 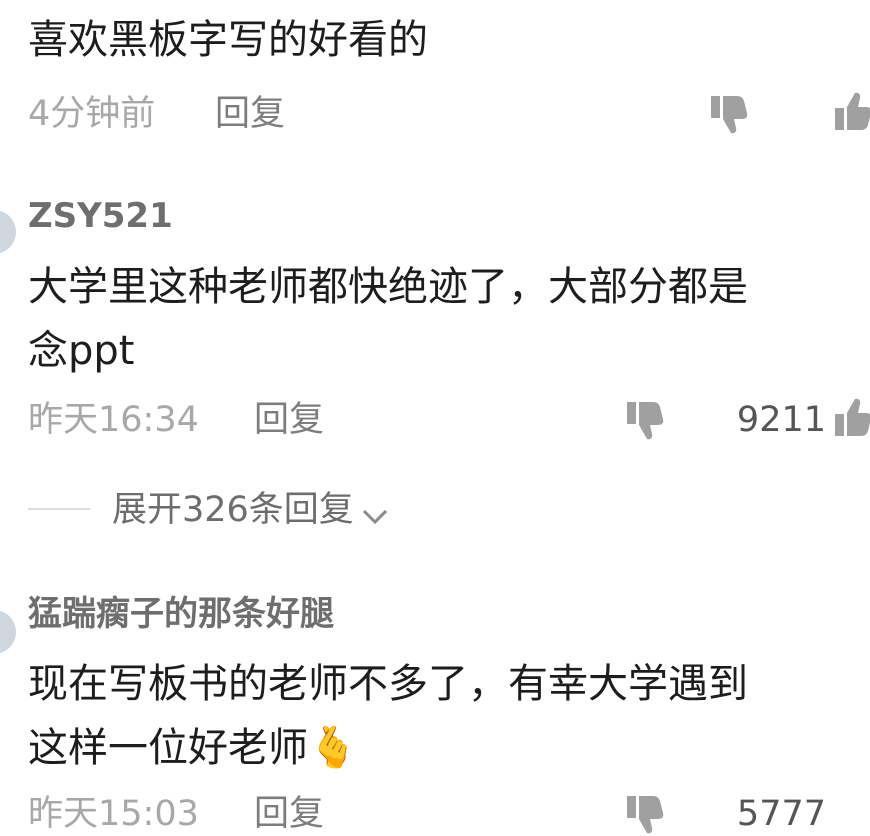 I want to click on comment-text: 现在写板书的老师不多了，有幸大学遇到 这样一位好老师🫰, so click(x=388, y=716).